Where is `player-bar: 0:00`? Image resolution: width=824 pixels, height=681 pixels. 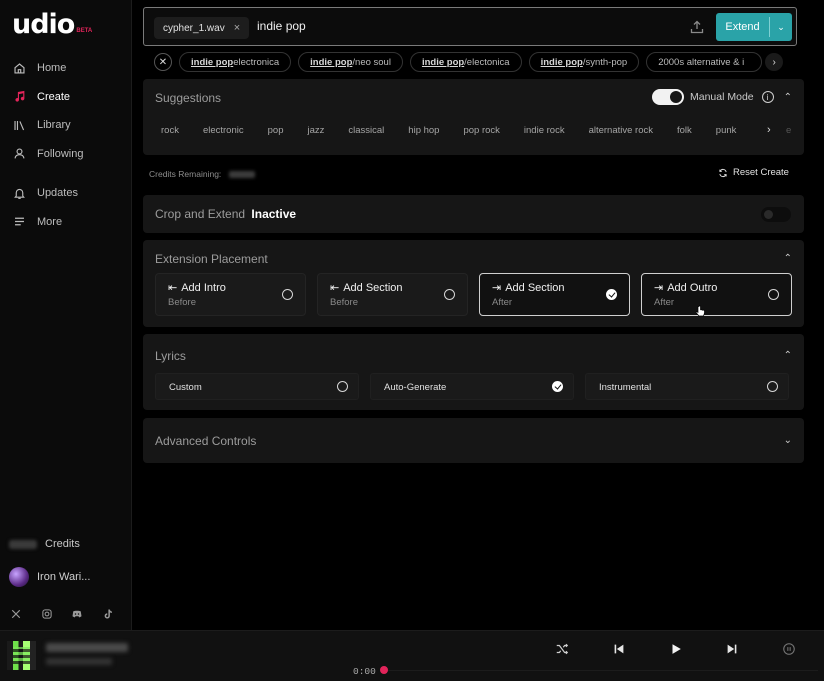
player-bar: 0:00 is located at coordinates (412, 655).